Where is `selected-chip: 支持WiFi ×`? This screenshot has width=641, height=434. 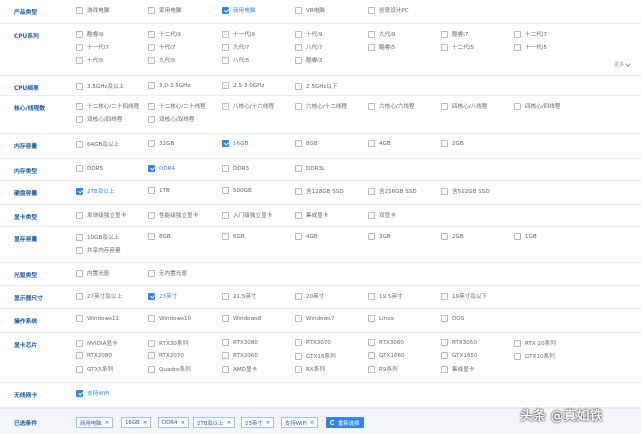
selected-chip: 支持WiFi × is located at coordinates (300, 422).